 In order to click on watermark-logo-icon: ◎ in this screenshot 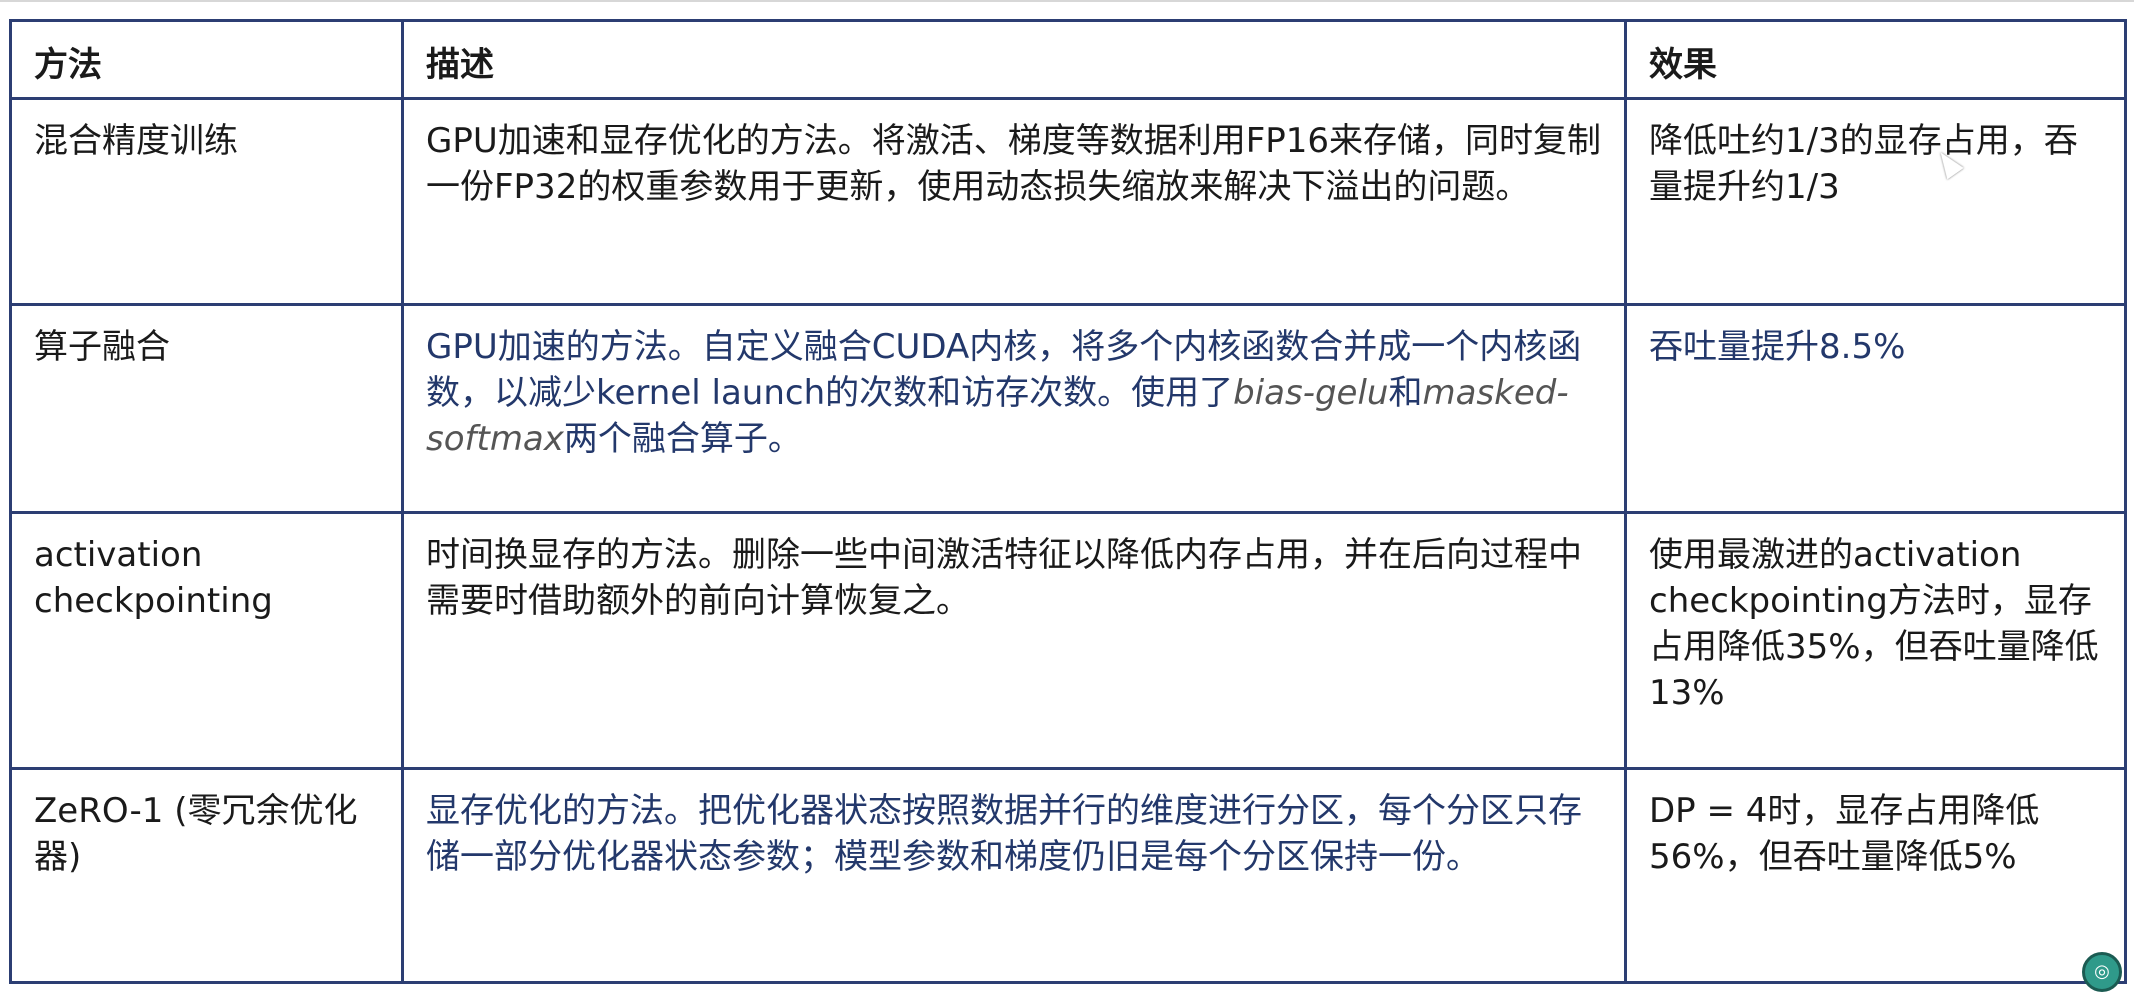, I will do `click(2102, 972)`.